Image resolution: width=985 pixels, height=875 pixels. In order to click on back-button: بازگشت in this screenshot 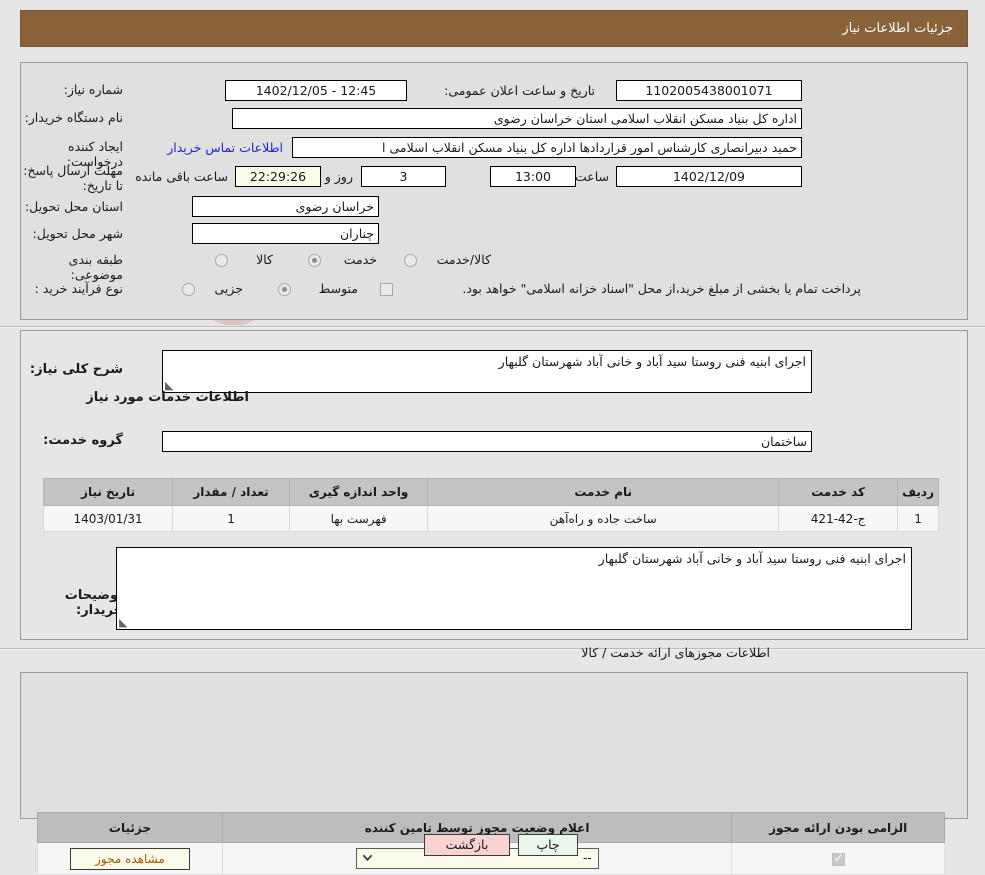, I will do `click(467, 845)`.